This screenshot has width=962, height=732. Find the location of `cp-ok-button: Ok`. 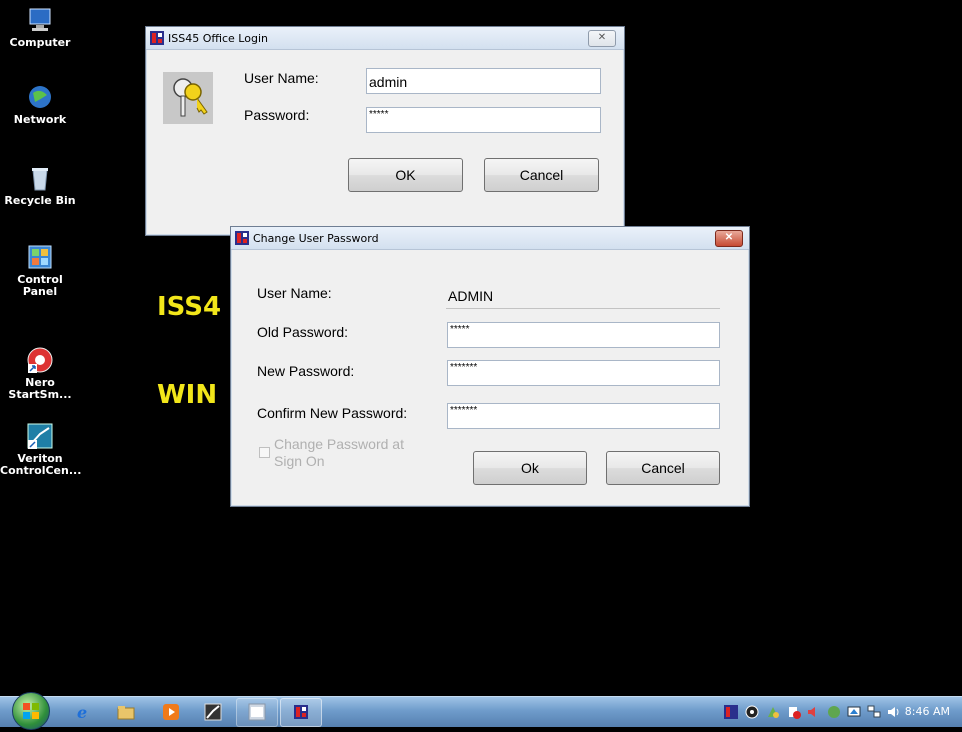

cp-ok-button: Ok is located at coordinates (530, 468).